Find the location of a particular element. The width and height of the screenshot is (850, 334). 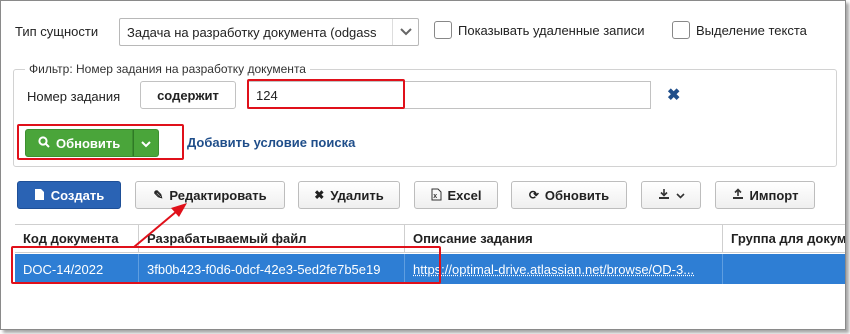

column-header: Разрабатываемый файл is located at coordinates (272, 238).